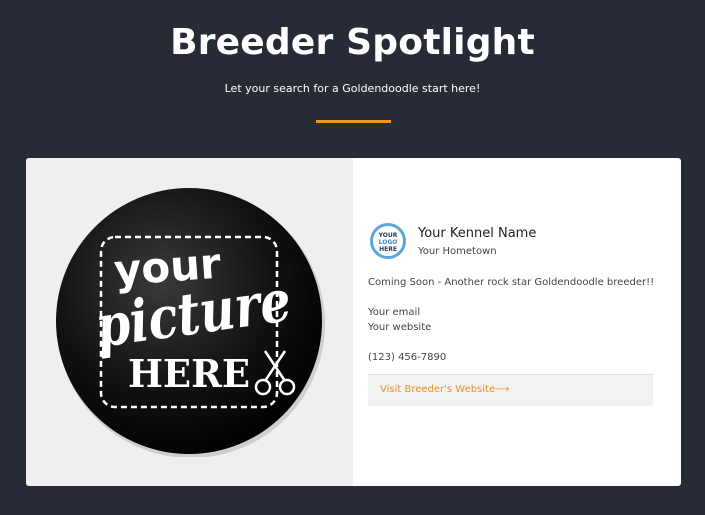  I want to click on page-title: Breeder Spotlight, so click(352, 42).